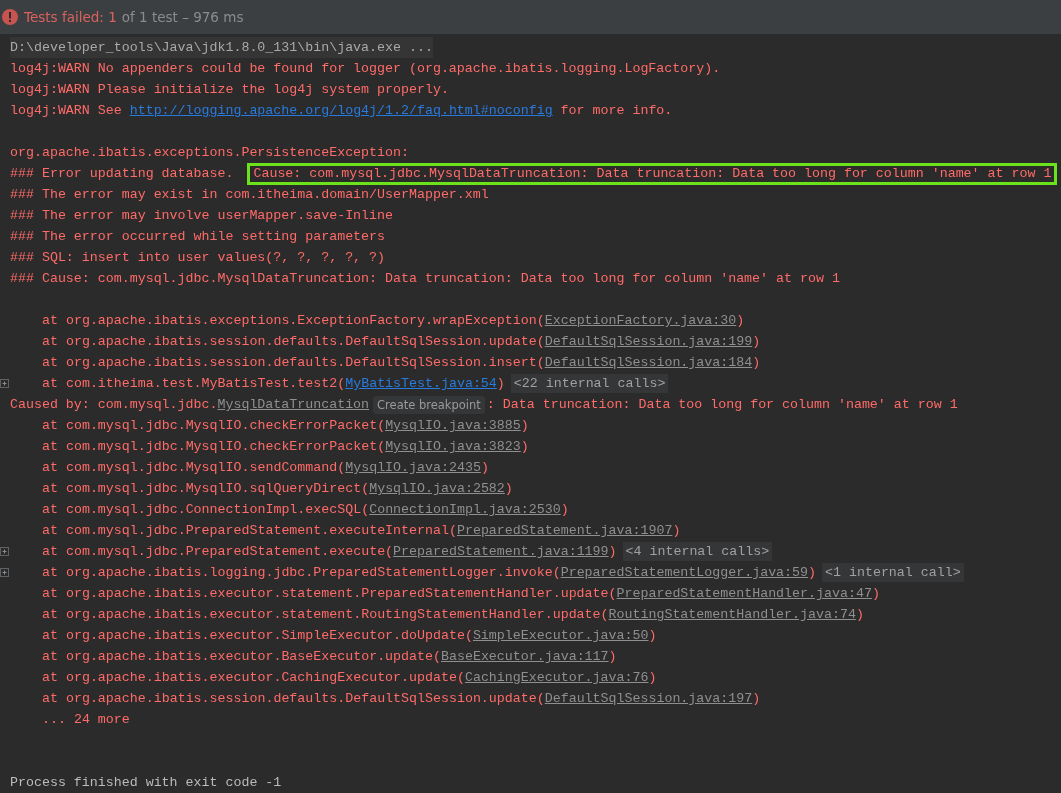 Image resolution: width=1061 pixels, height=793 pixels. I want to click on source-link: MysqlIO.java:3885, so click(453, 425).